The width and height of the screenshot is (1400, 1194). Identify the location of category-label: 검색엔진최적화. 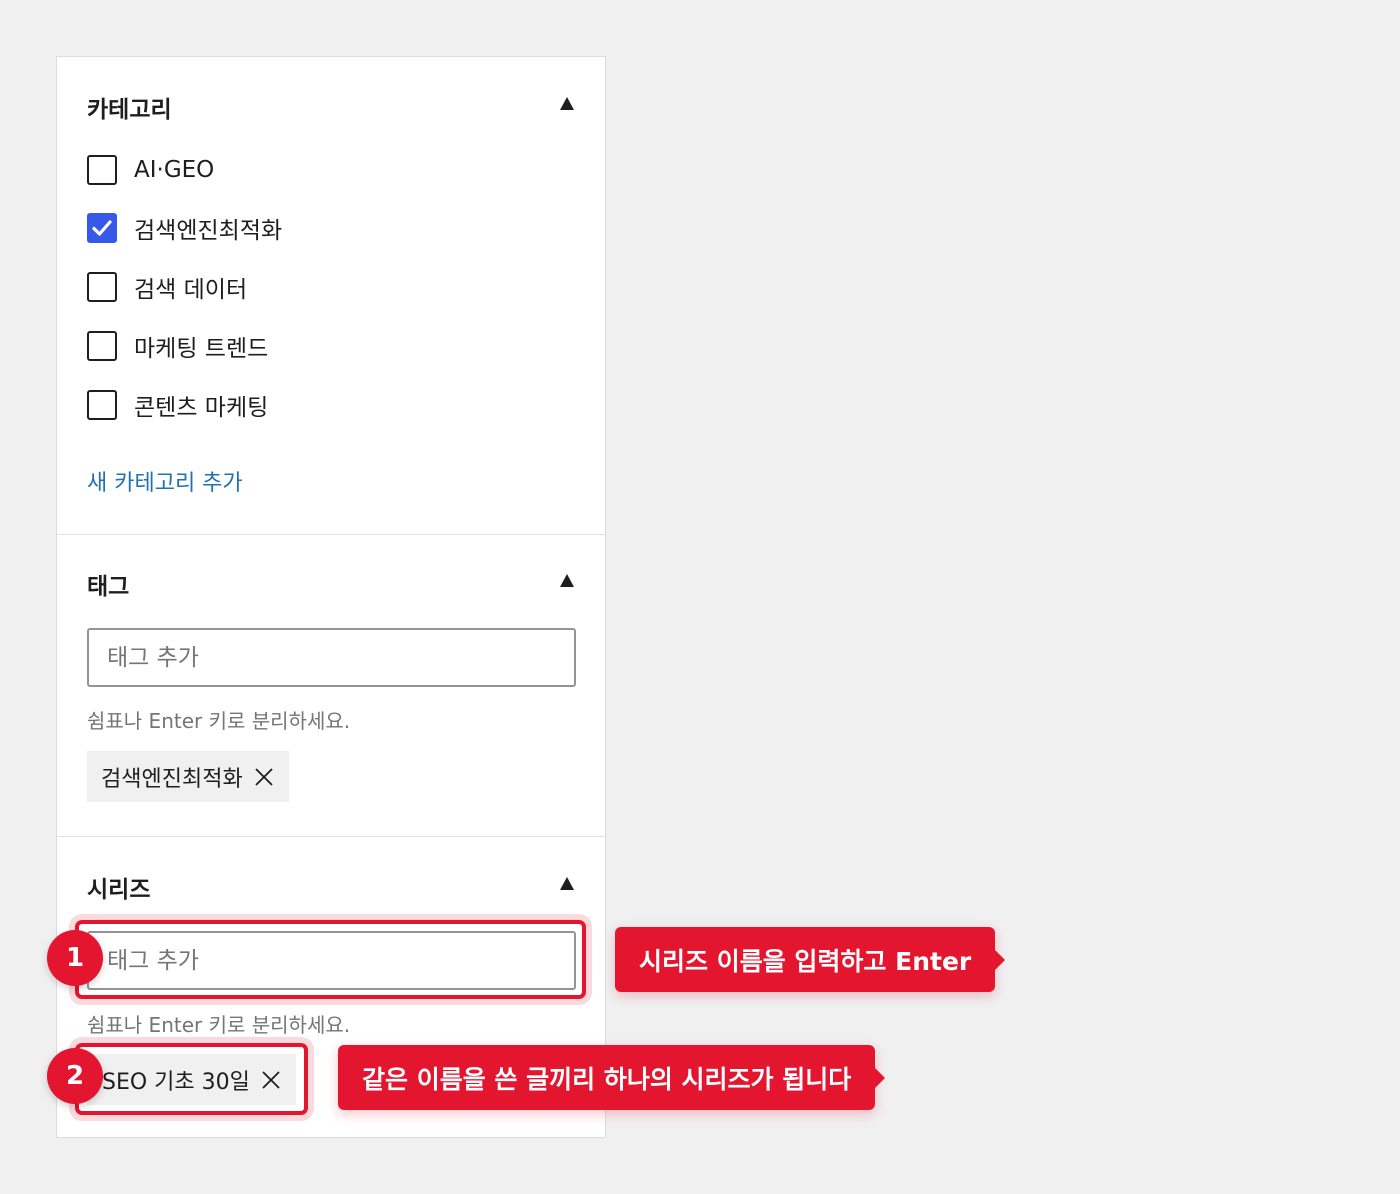
(208, 231).